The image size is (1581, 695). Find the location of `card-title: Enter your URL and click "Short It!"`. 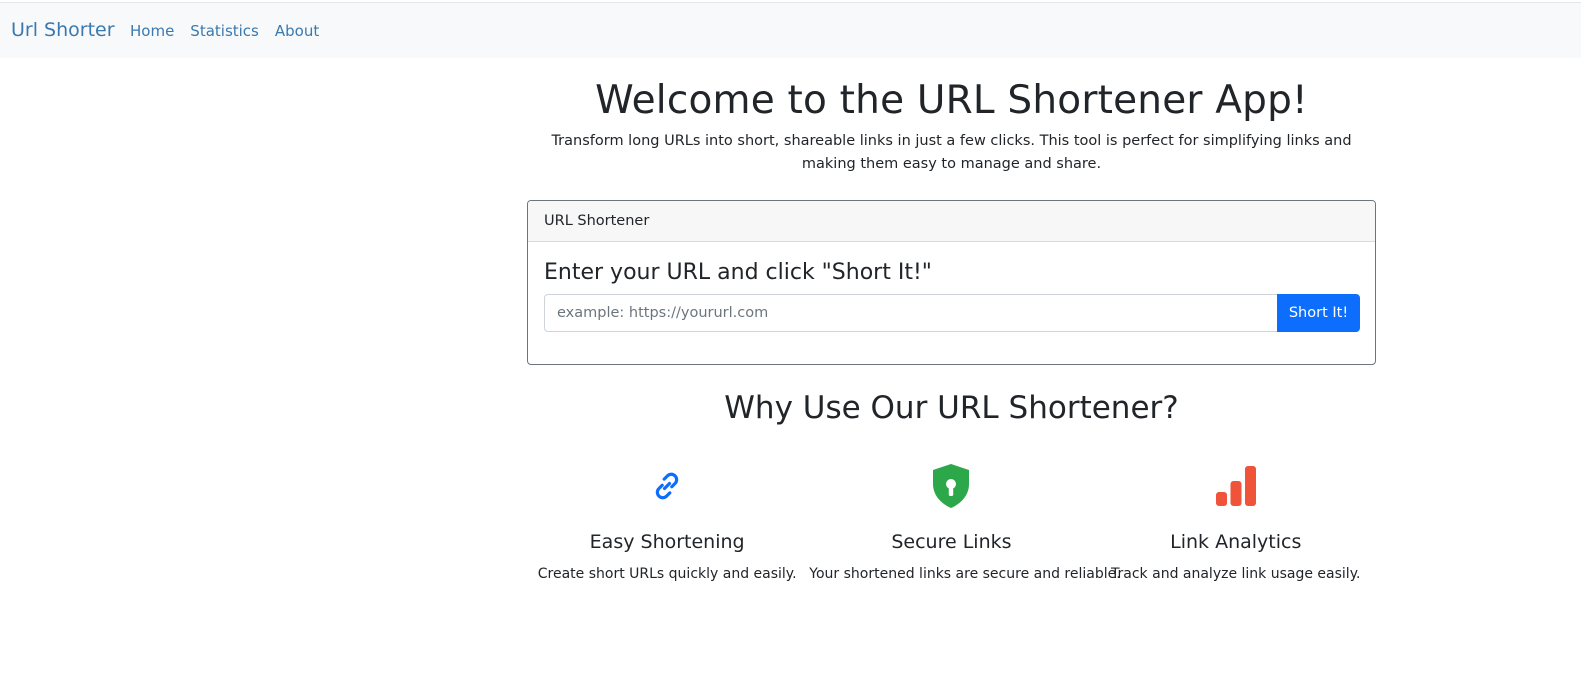

card-title: Enter your URL and click "Short It!" is located at coordinates (738, 272).